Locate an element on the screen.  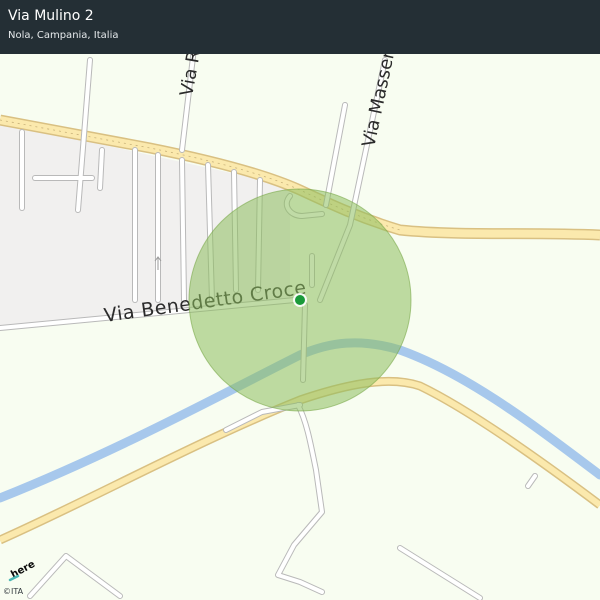
copyright-text: ©ITA is located at coordinates (13, 591).